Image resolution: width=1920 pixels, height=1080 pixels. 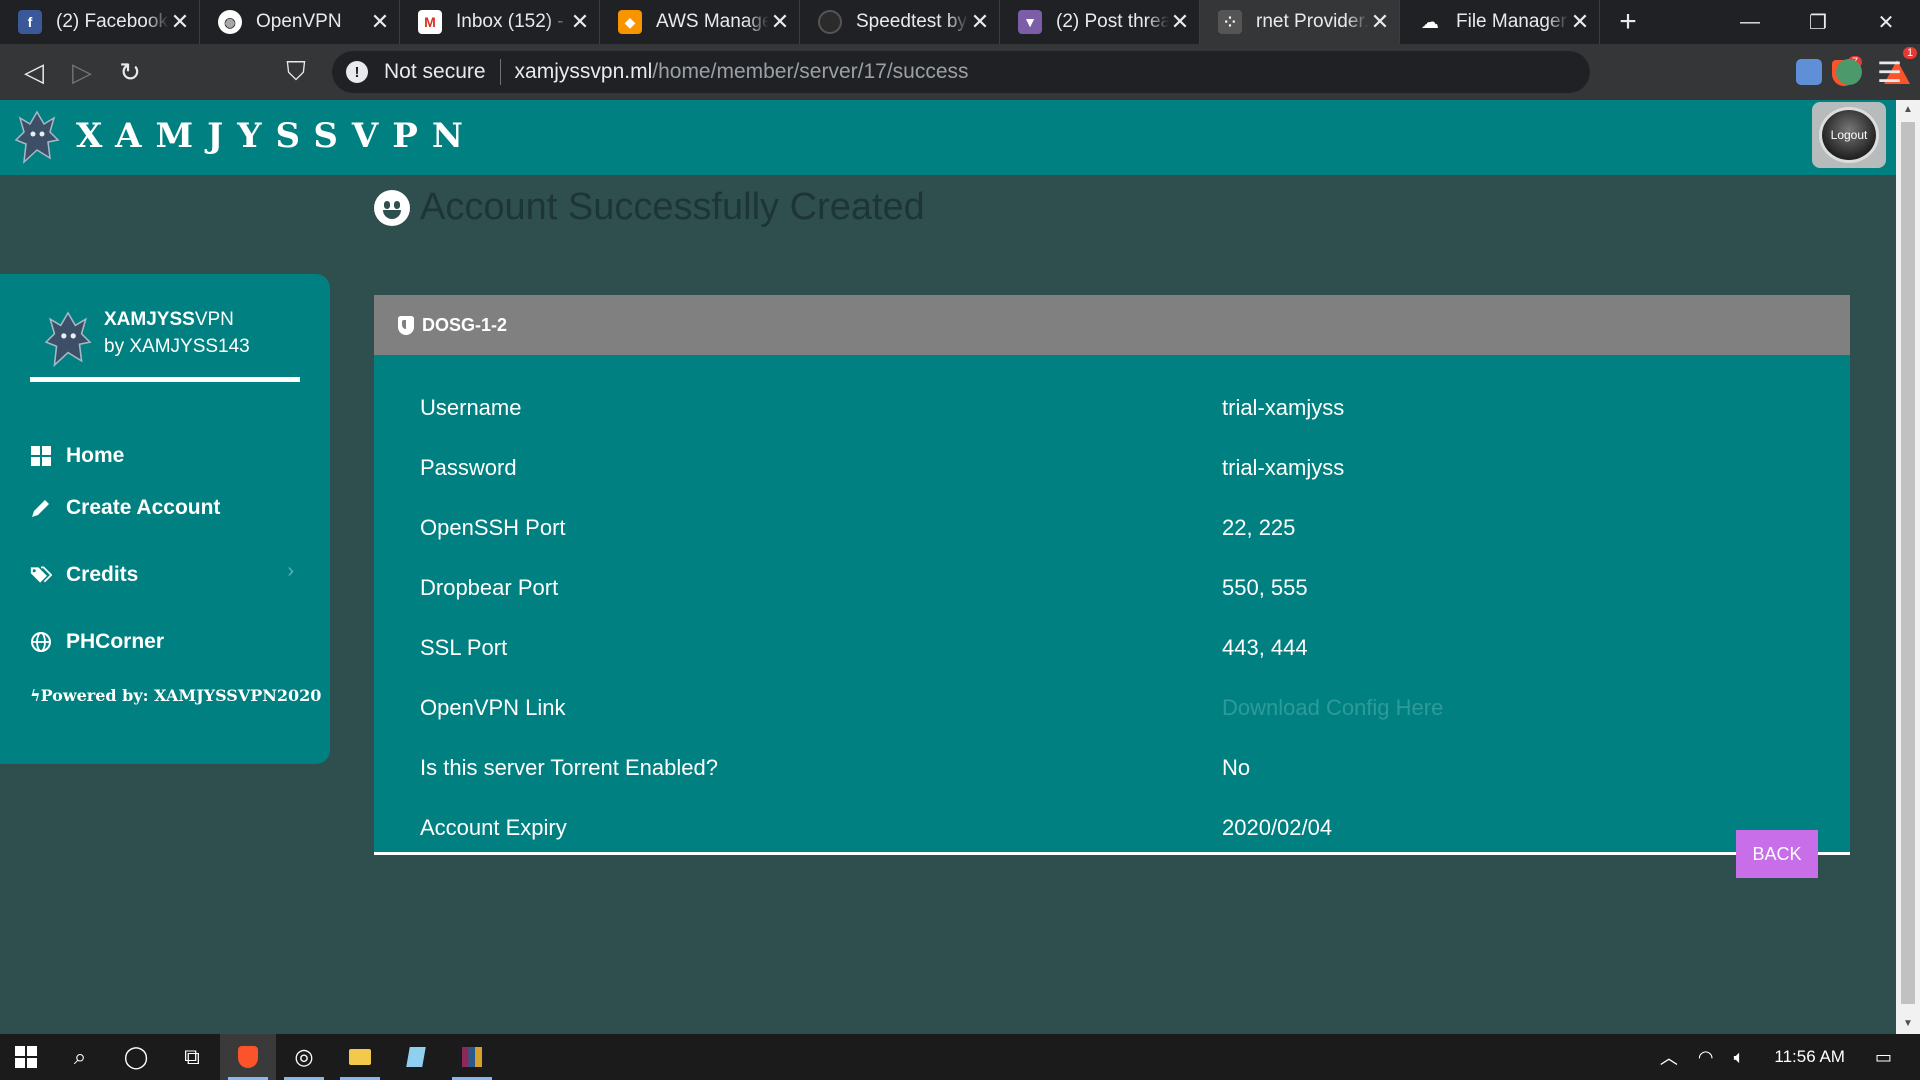 What do you see at coordinates (1908, 110) in the screenshot?
I see `scroll-up-icon: ▲` at bounding box center [1908, 110].